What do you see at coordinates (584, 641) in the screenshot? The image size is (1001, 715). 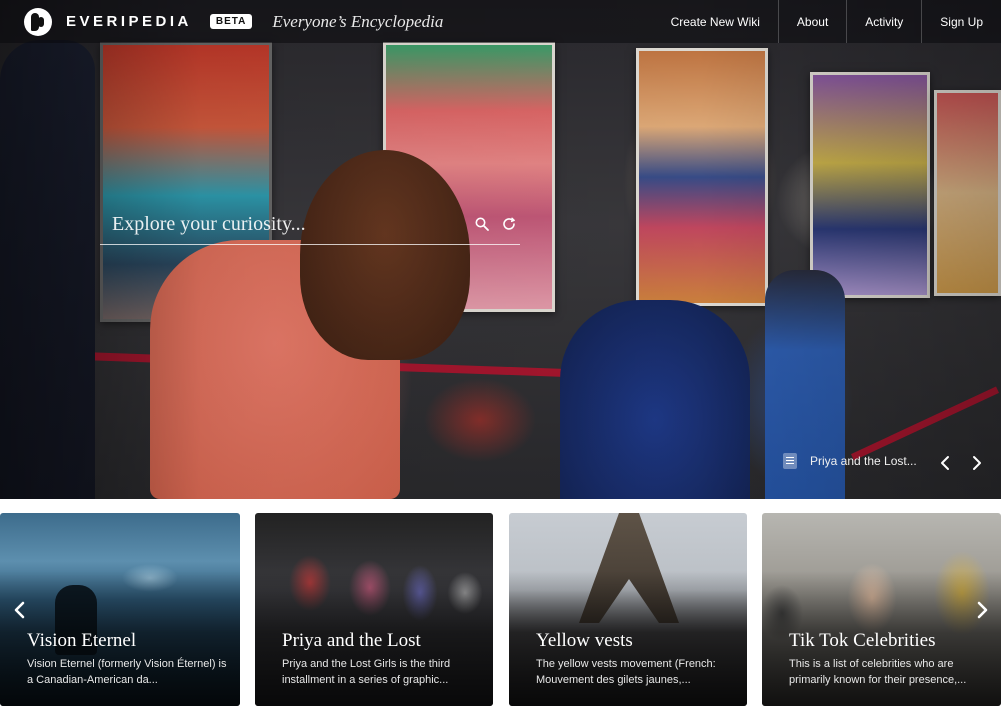 I see `card-title: Yellow vests` at bounding box center [584, 641].